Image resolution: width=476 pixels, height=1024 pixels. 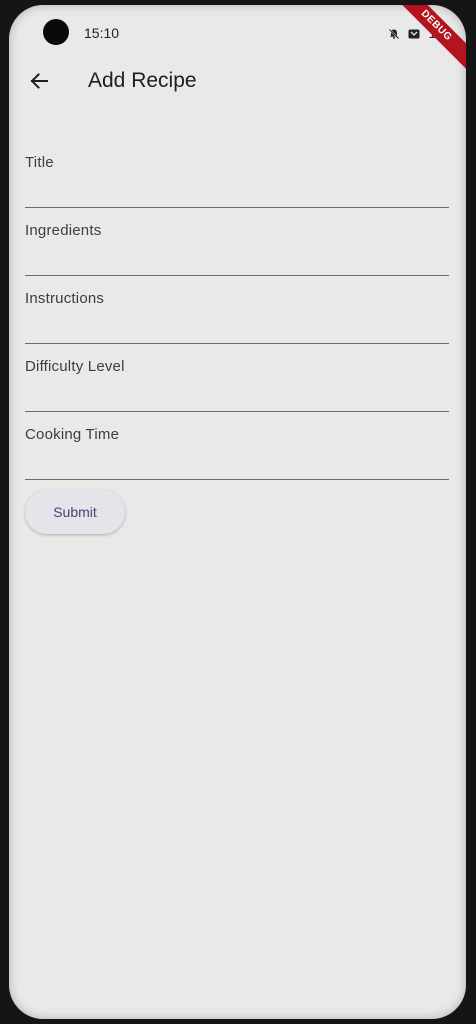 I want to click on title-field: Title, so click(x=239, y=174).